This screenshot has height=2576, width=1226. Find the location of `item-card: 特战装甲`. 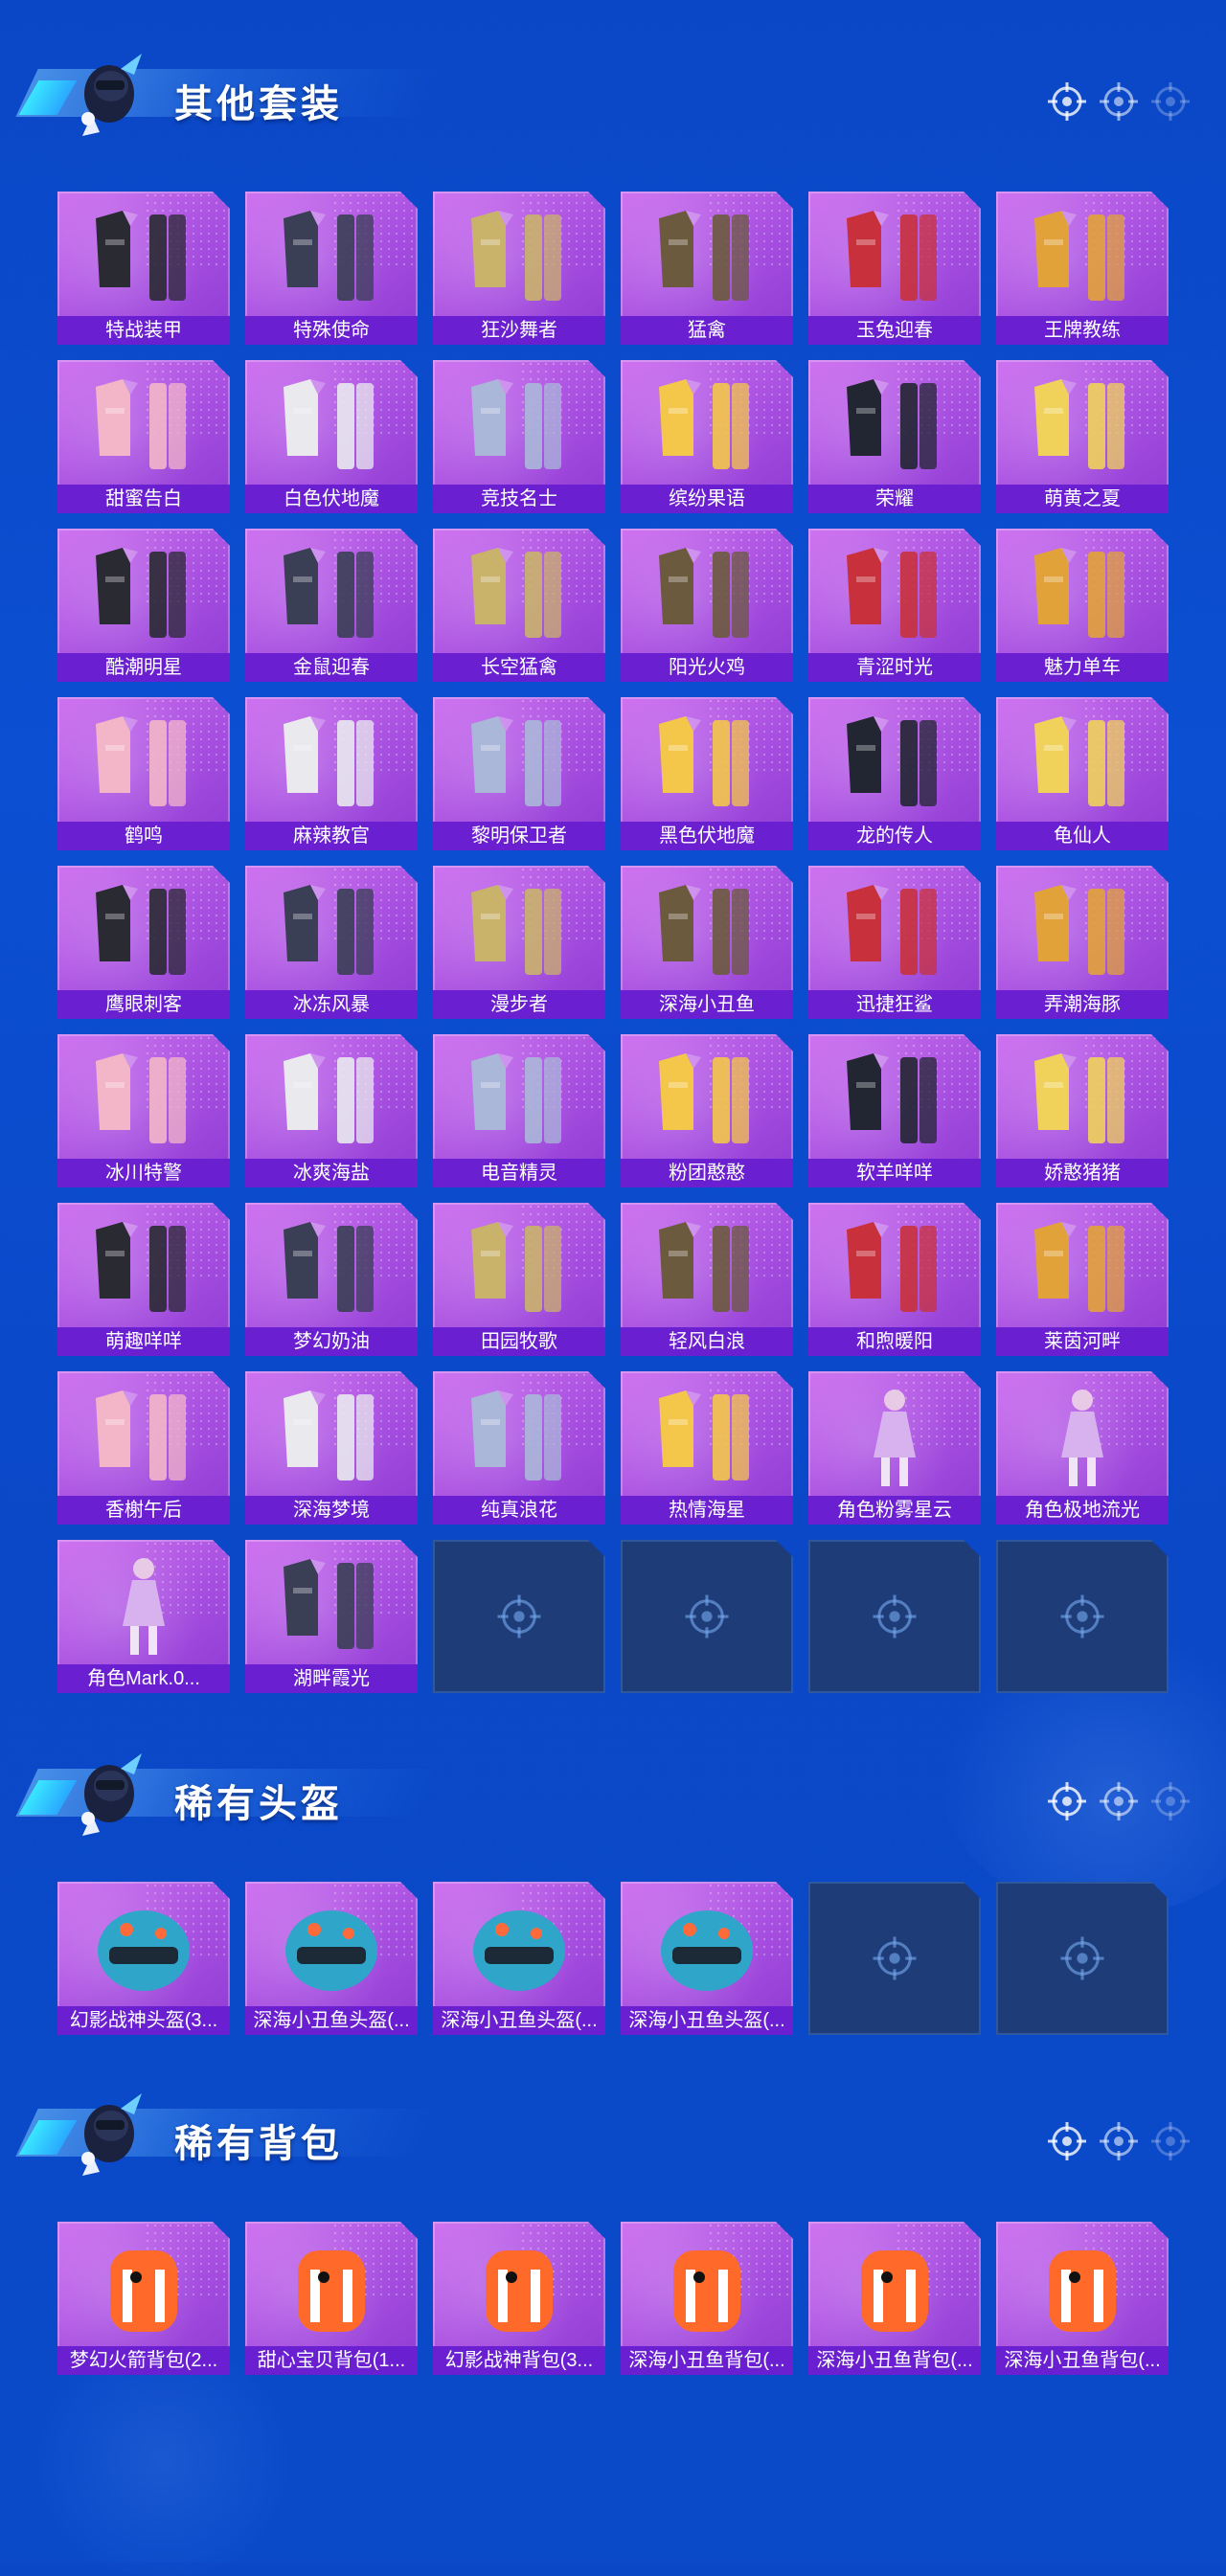

item-card: 特战装甲 is located at coordinates (143, 268).